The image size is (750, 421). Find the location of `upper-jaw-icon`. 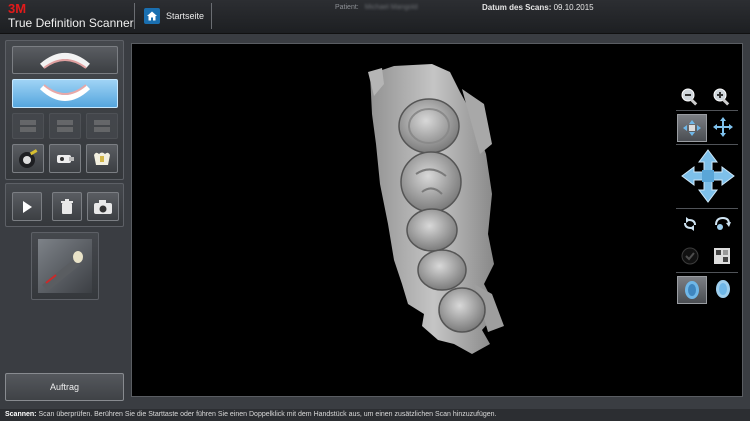

upper-jaw-icon is located at coordinates (65, 61).